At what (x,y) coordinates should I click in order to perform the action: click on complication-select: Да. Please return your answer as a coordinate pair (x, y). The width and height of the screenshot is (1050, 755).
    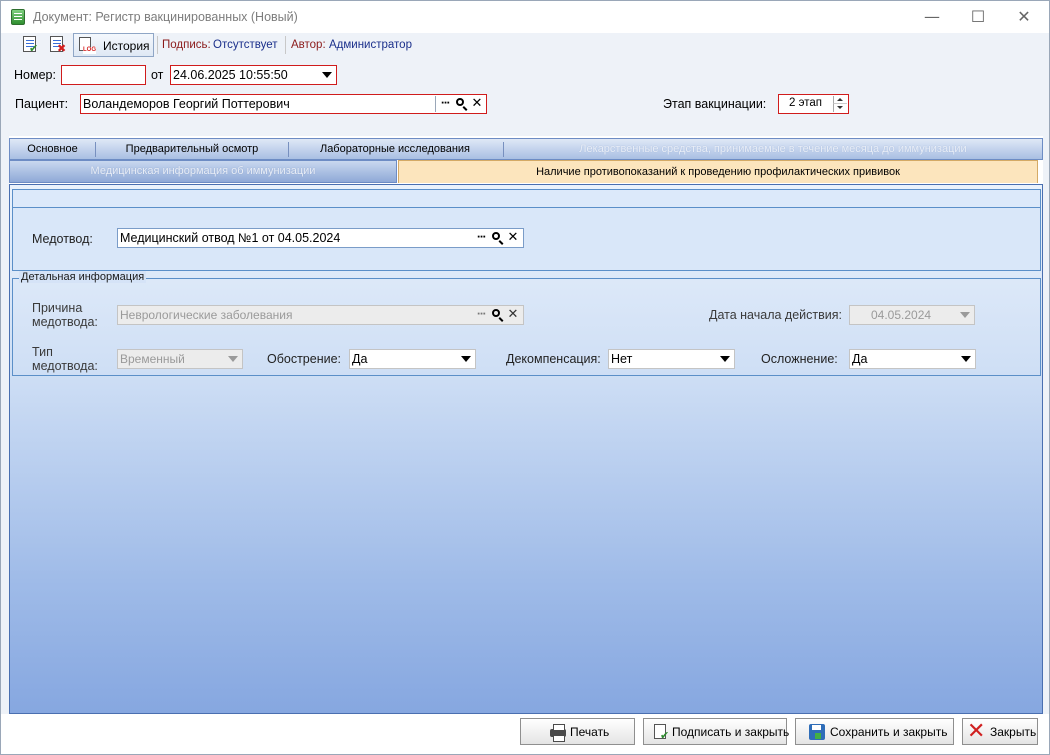
    Looking at the image, I should click on (912, 359).